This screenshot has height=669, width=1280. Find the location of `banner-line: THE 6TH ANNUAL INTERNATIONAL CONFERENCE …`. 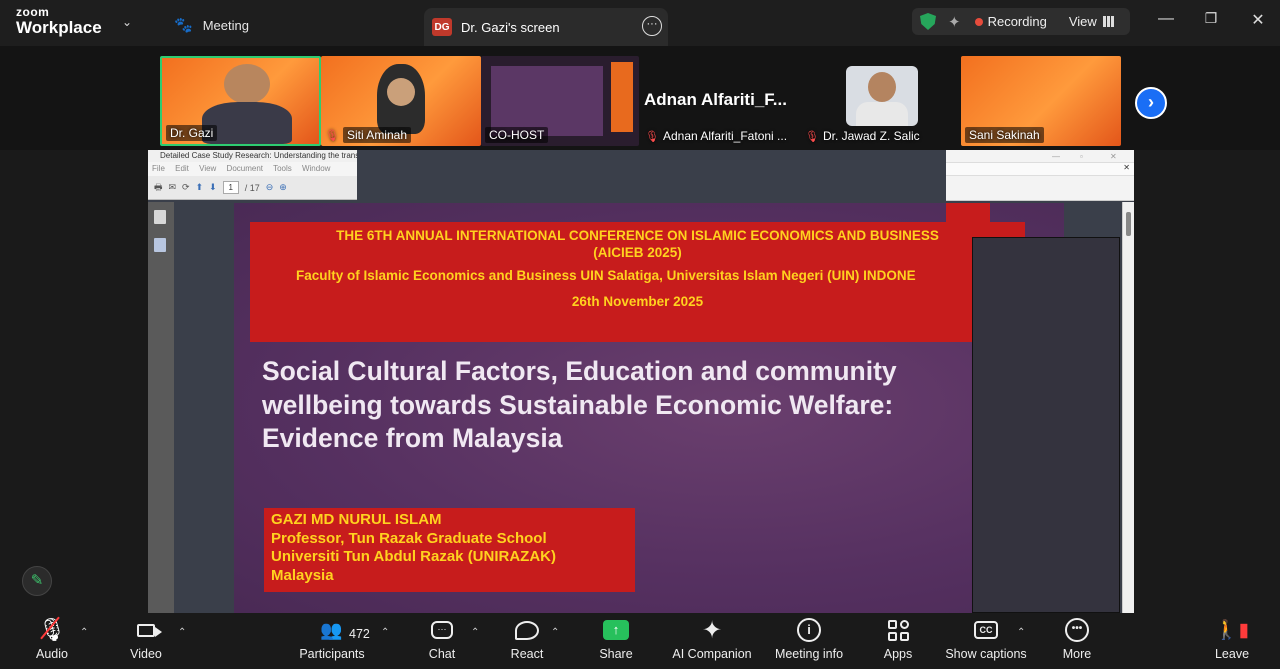

banner-line: THE 6TH ANNUAL INTERNATIONAL CONFERENCE … is located at coordinates (637, 235).